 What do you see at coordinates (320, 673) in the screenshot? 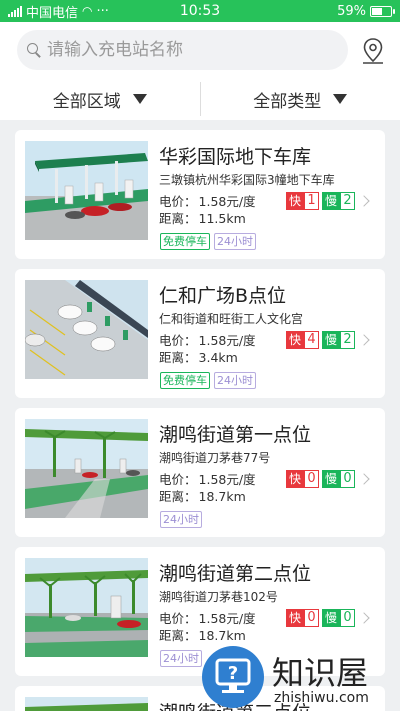
I see `watermark-title: 知识屋` at bounding box center [320, 673].